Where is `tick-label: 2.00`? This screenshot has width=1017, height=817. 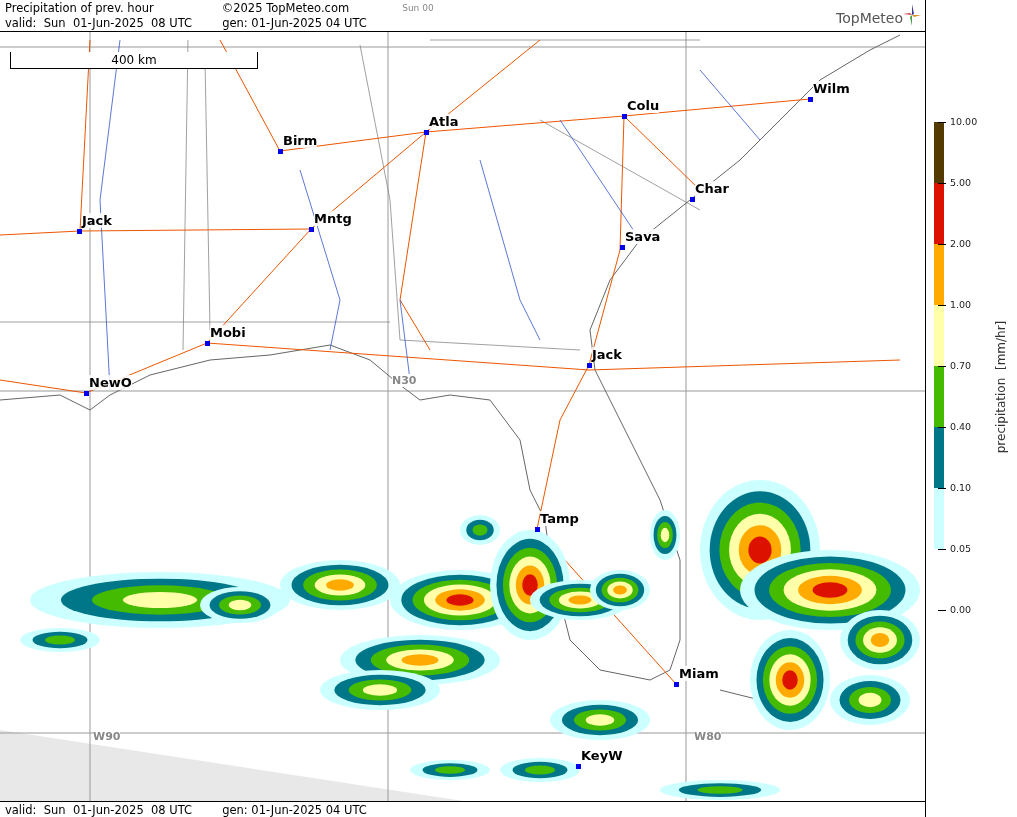 tick-label: 2.00 is located at coordinates (961, 244).